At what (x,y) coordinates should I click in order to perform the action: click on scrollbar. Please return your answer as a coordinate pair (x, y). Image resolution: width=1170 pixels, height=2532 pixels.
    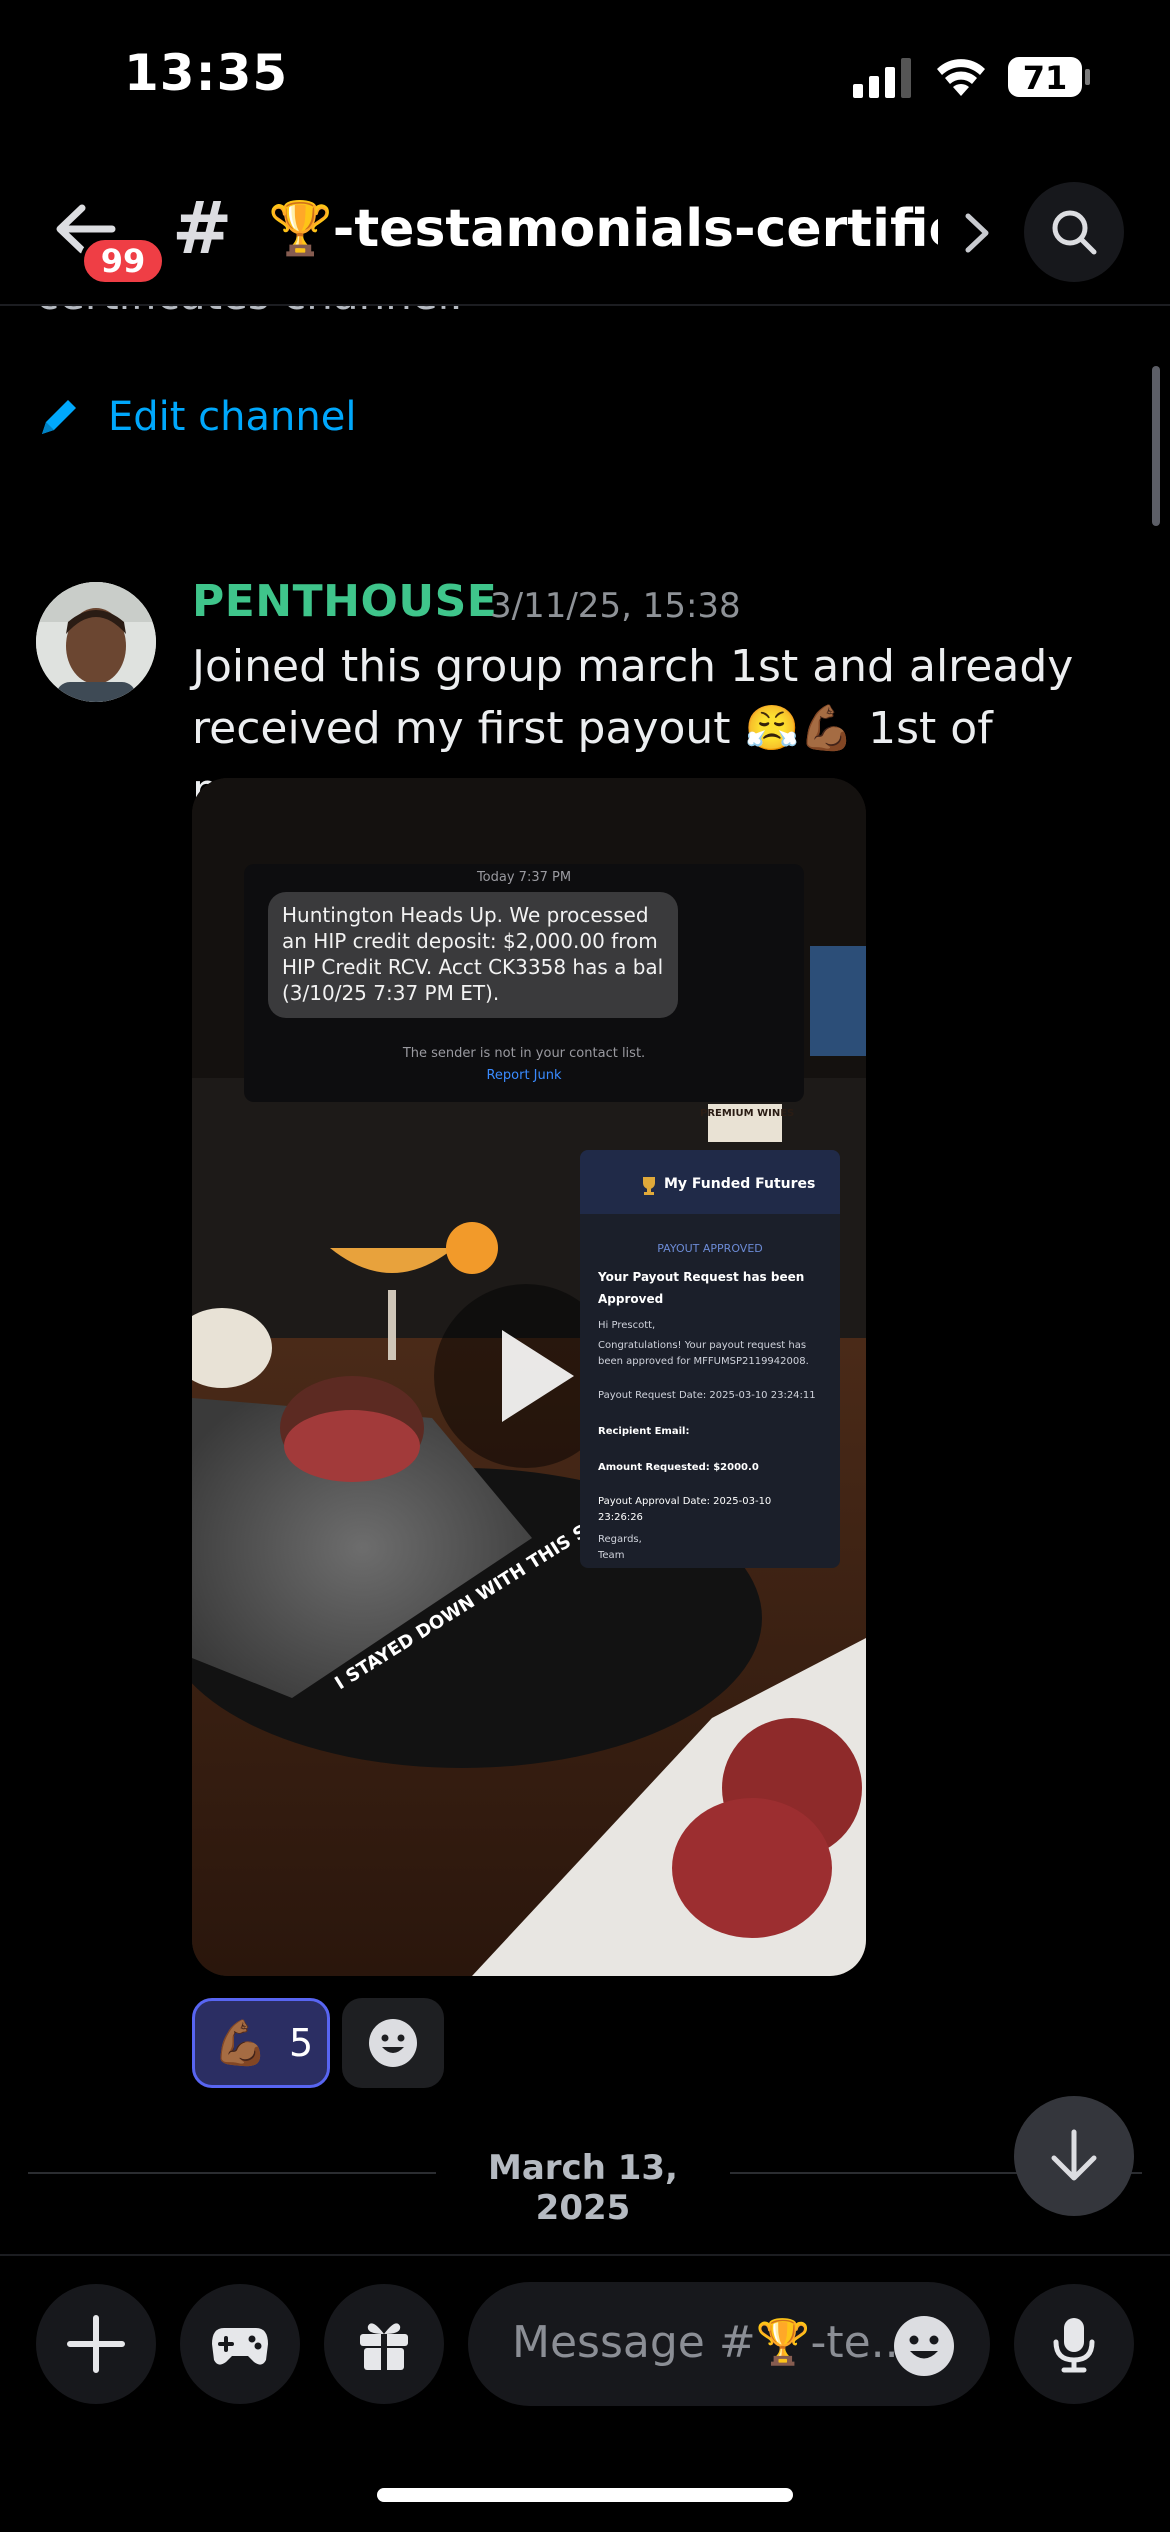
    Looking at the image, I should click on (1156, 446).